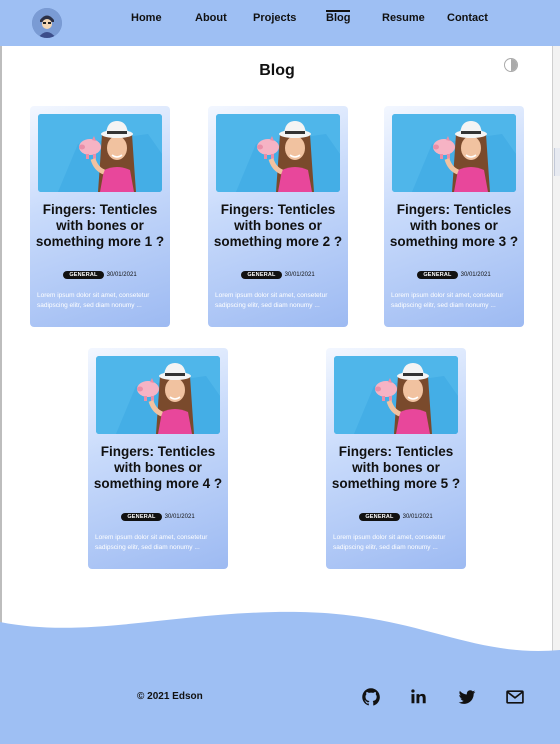 This screenshot has height=744, width=560. I want to click on avatar, so click(47, 23).